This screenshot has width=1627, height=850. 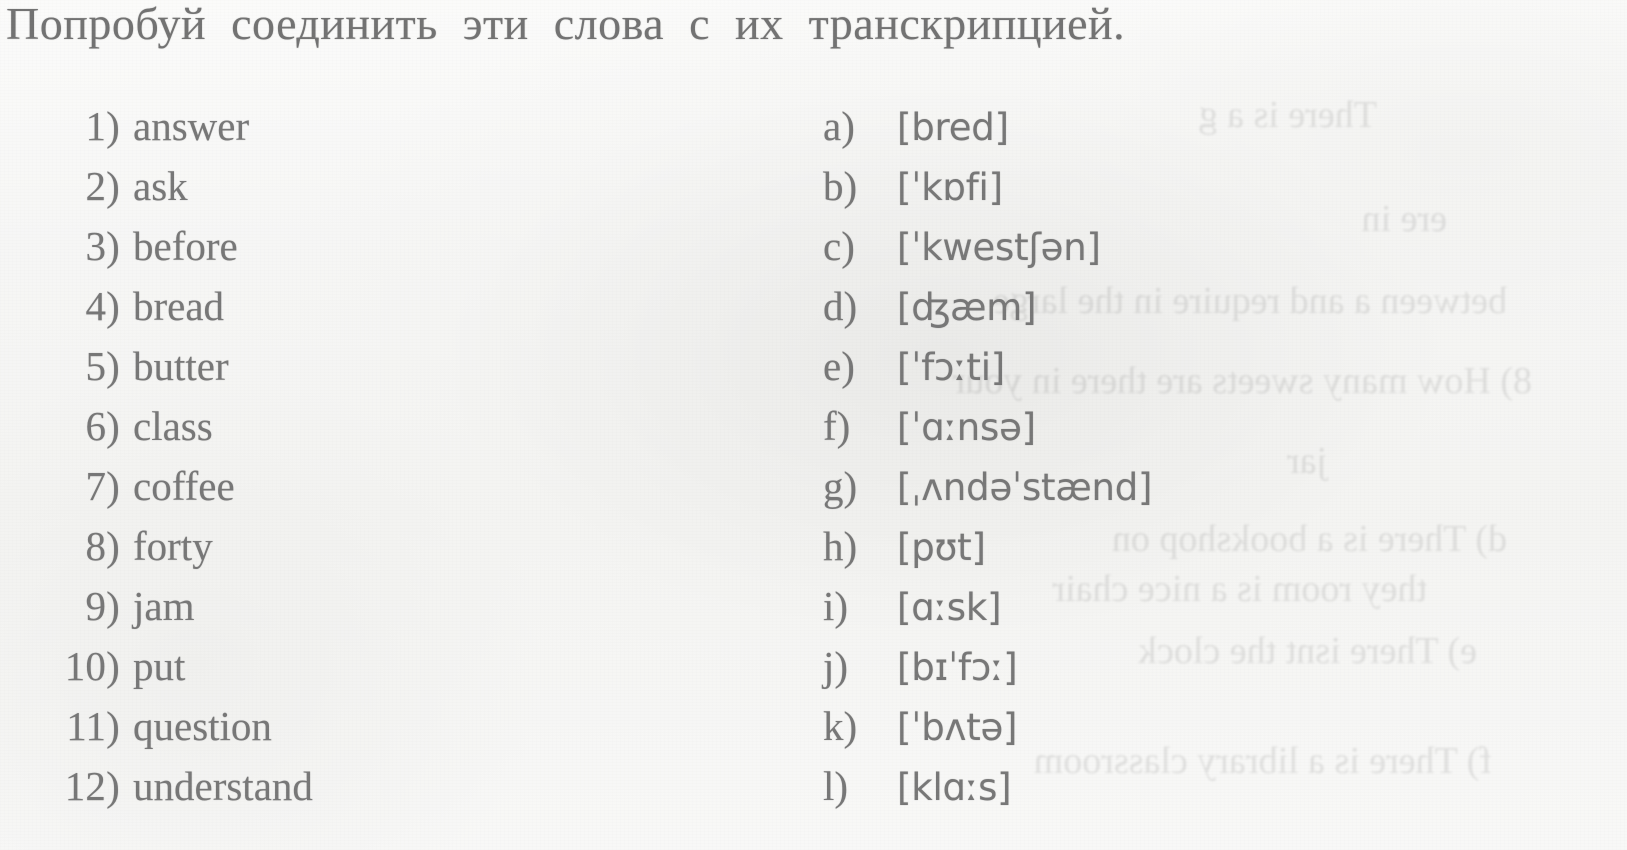 What do you see at coordinates (1105, 246) in the screenshot?
I see `transcription-item-row: c) [ˈkwestʃən]` at bounding box center [1105, 246].